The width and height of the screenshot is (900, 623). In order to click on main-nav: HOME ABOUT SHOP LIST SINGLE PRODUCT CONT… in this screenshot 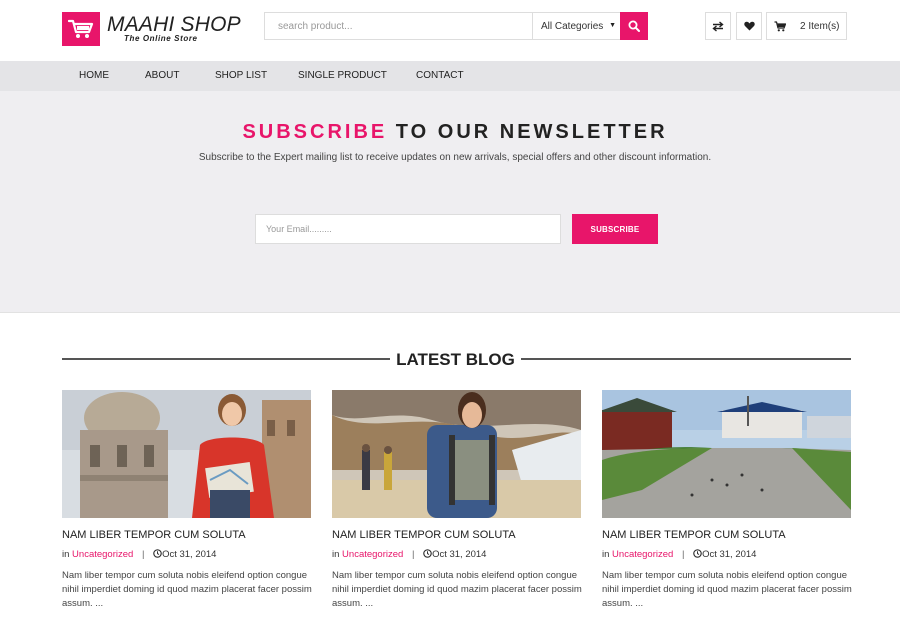, I will do `click(450, 76)`.